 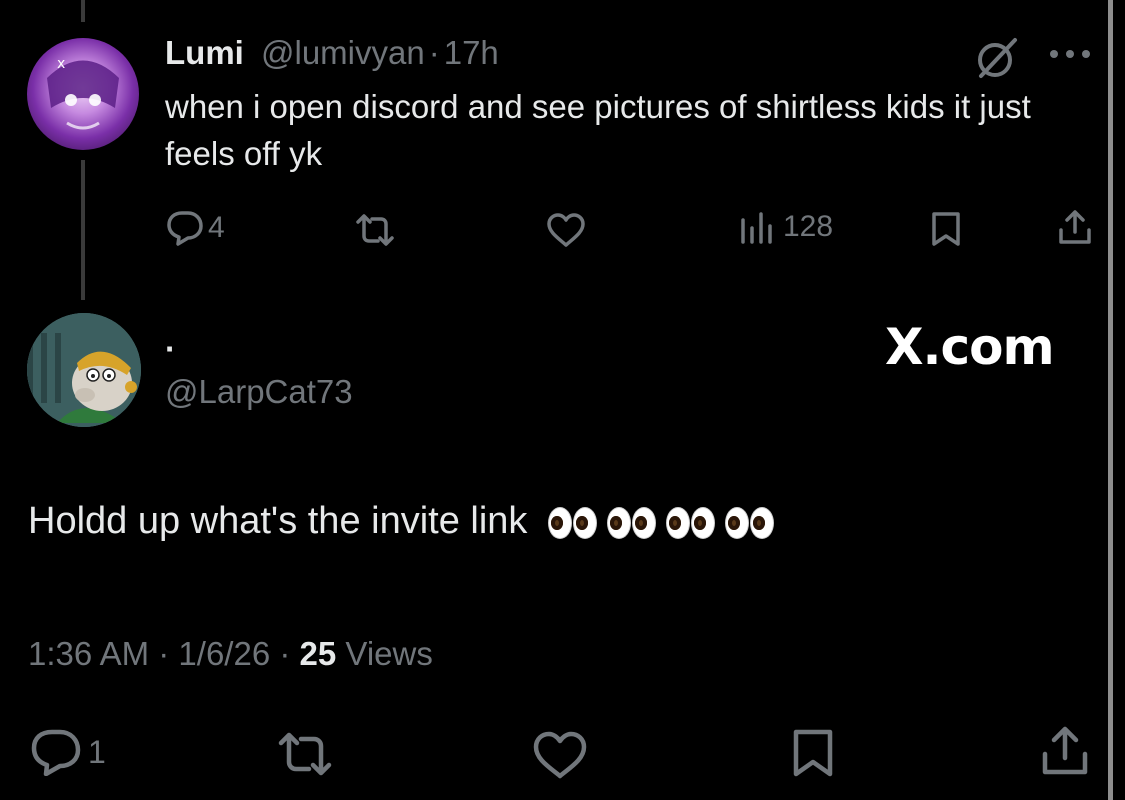 What do you see at coordinates (61, 64) in the screenshot?
I see `svg-text: x` at bounding box center [61, 64].